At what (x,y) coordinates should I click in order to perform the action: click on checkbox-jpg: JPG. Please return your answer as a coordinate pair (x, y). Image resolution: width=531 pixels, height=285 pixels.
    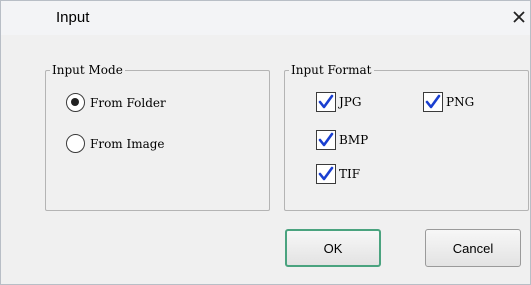
    Looking at the image, I should click on (338, 102).